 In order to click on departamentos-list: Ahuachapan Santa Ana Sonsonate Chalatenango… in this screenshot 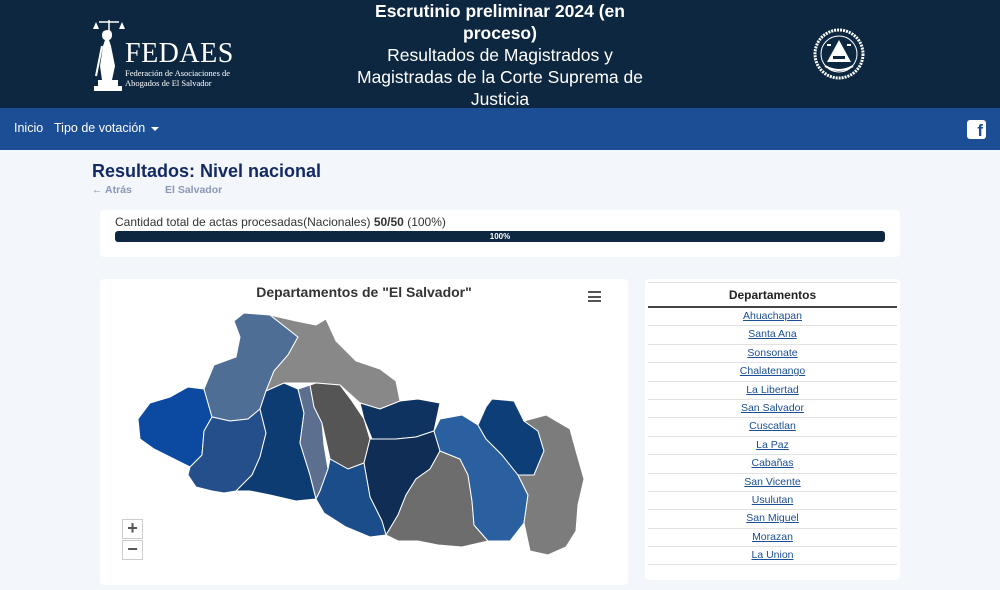, I will do `click(772, 437)`.